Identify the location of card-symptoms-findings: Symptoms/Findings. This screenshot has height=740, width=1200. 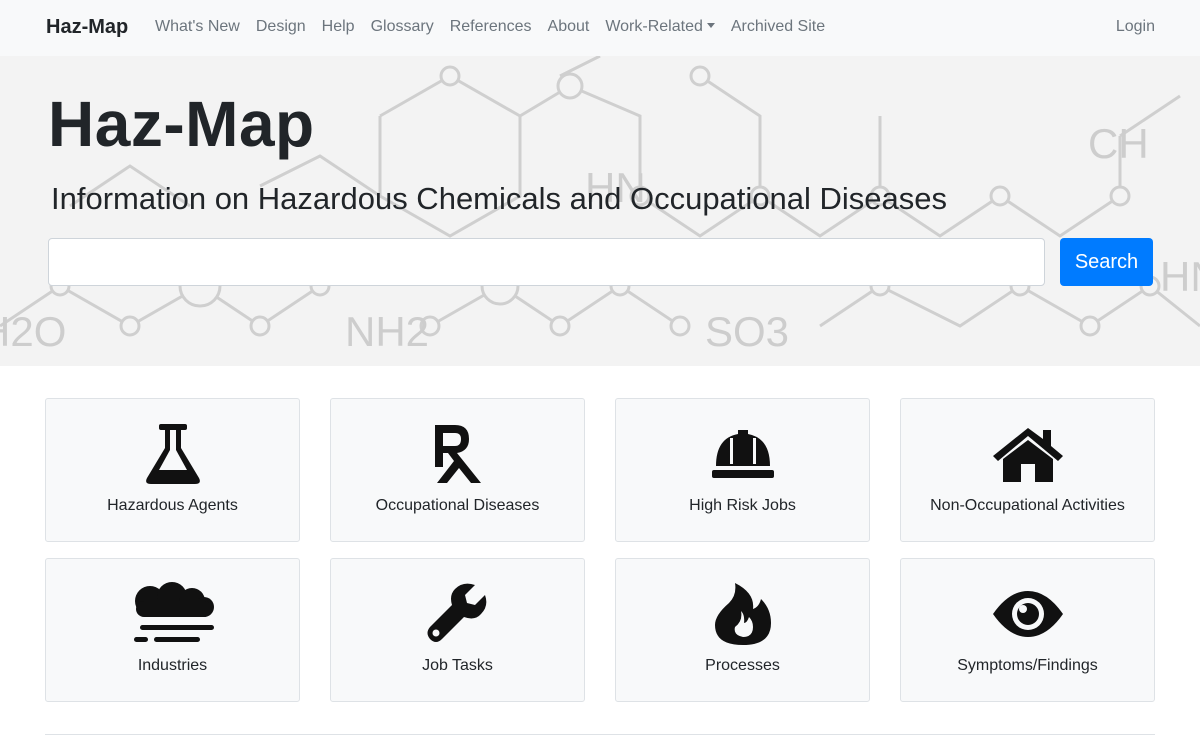
(1027, 630).